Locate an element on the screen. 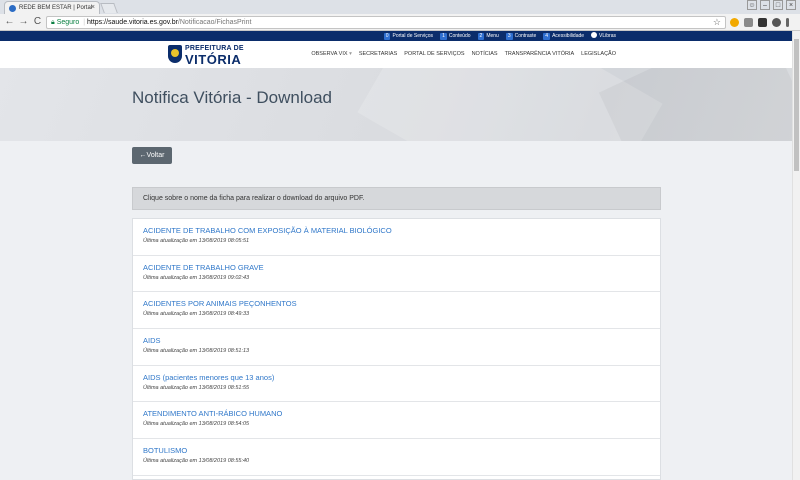  tab-close-icon: × is located at coordinates (93, 8).